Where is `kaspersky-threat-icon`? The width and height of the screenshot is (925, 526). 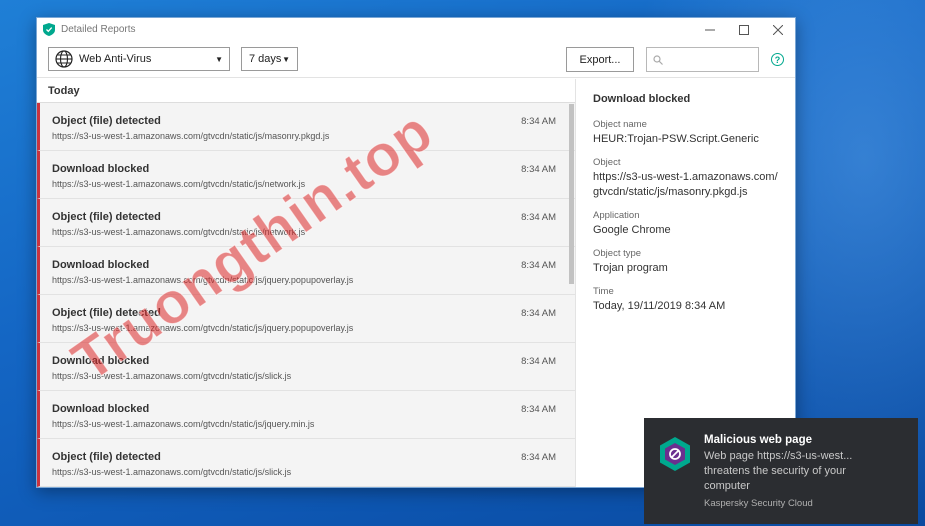 kaspersky-threat-icon is located at coordinates (675, 454).